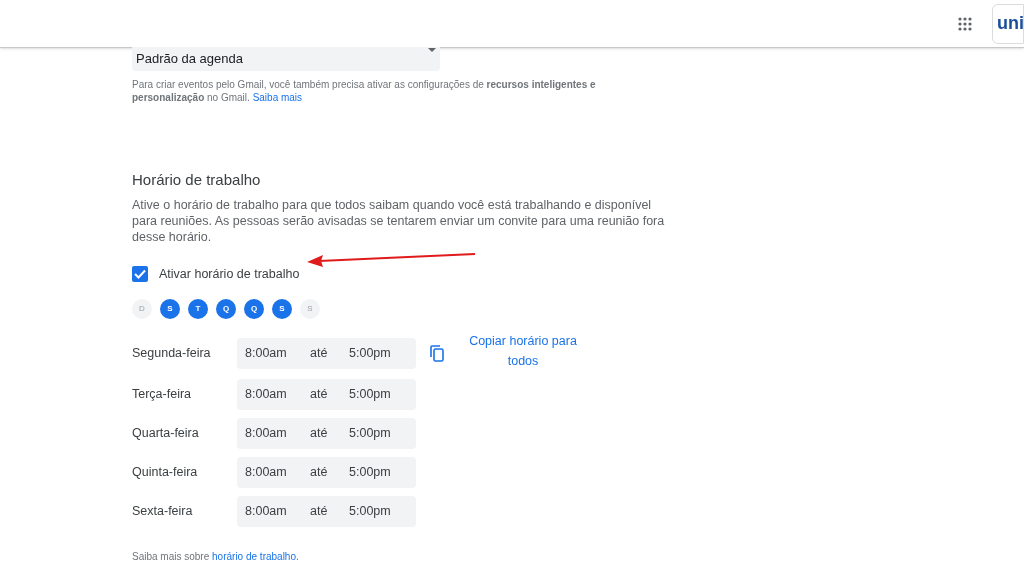  Describe the element at coordinates (965, 23) in the screenshot. I see `apps-grid-icon` at that location.